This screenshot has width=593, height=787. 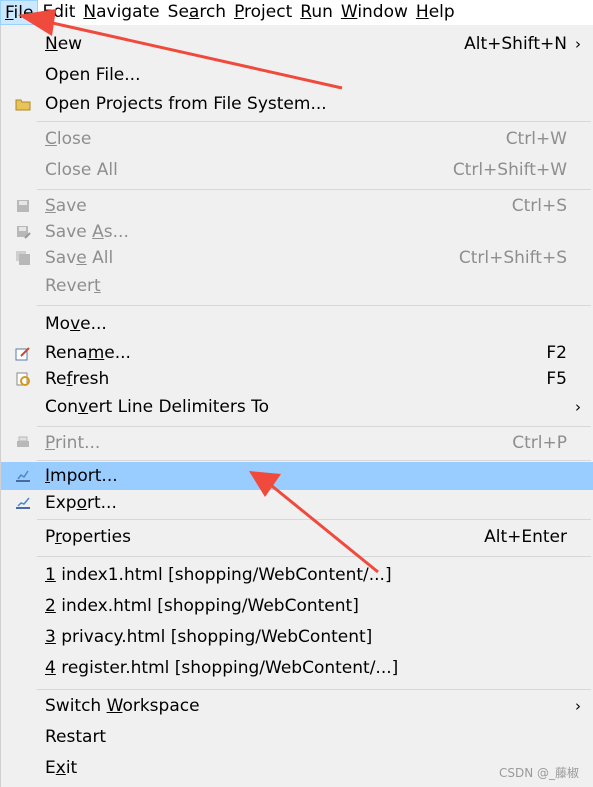 I want to click on mnemonic-char: W, so click(x=114, y=706).